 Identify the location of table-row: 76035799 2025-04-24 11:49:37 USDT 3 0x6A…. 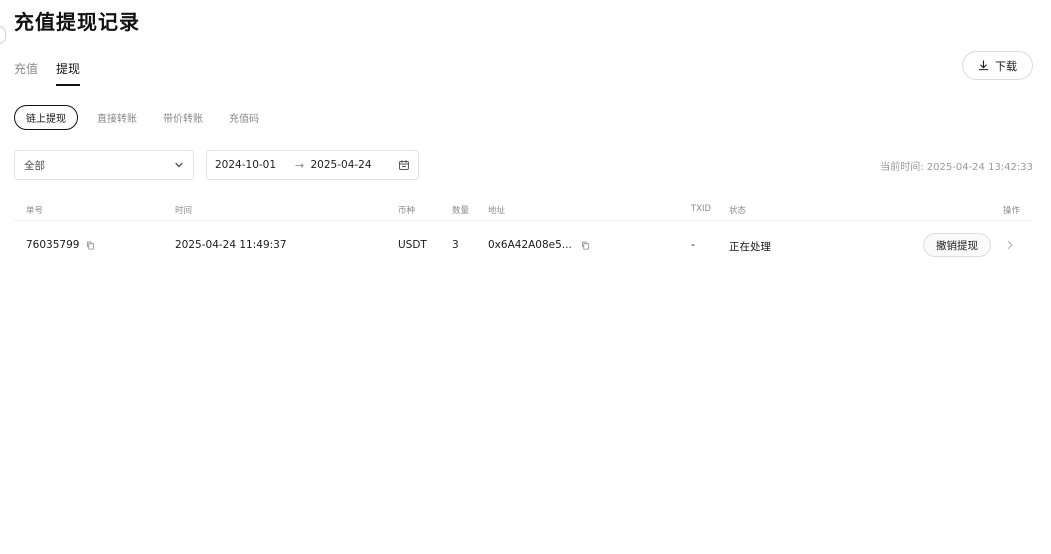
(523, 245).